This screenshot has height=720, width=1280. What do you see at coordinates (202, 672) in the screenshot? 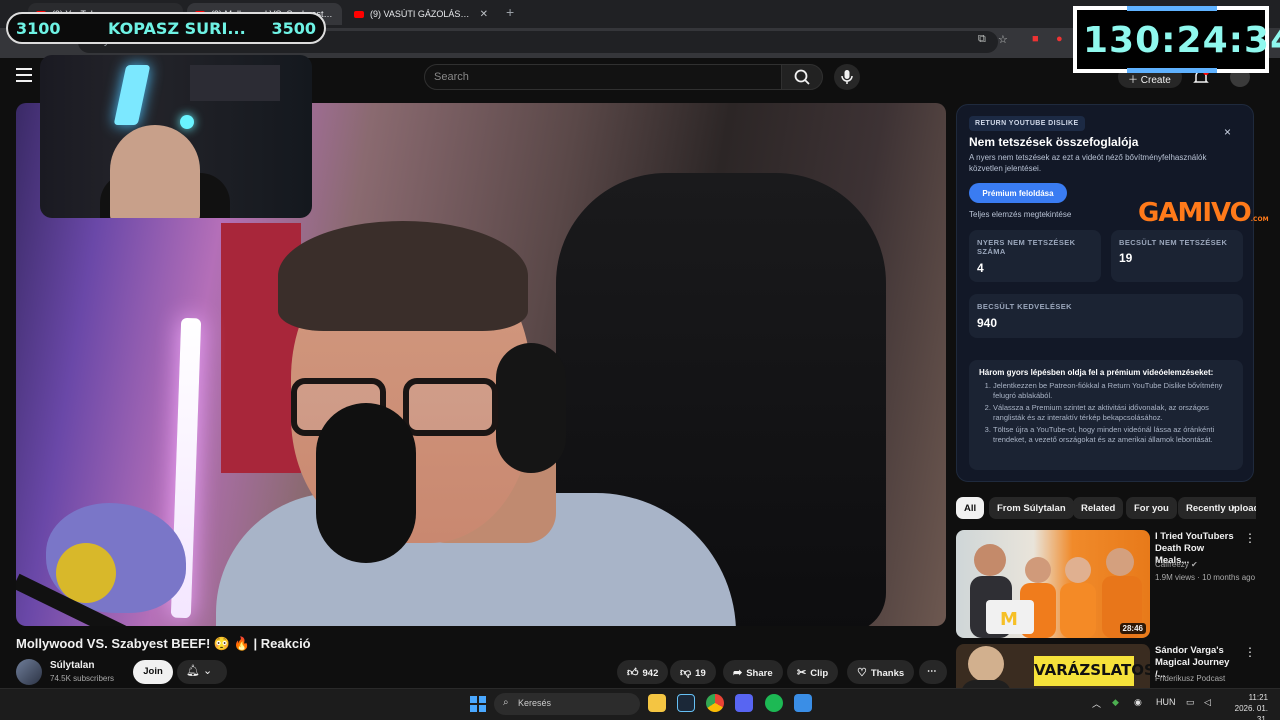
I see `subscription-bell-button: 🔔︎ ⌄` at bounding box center [202, 672].